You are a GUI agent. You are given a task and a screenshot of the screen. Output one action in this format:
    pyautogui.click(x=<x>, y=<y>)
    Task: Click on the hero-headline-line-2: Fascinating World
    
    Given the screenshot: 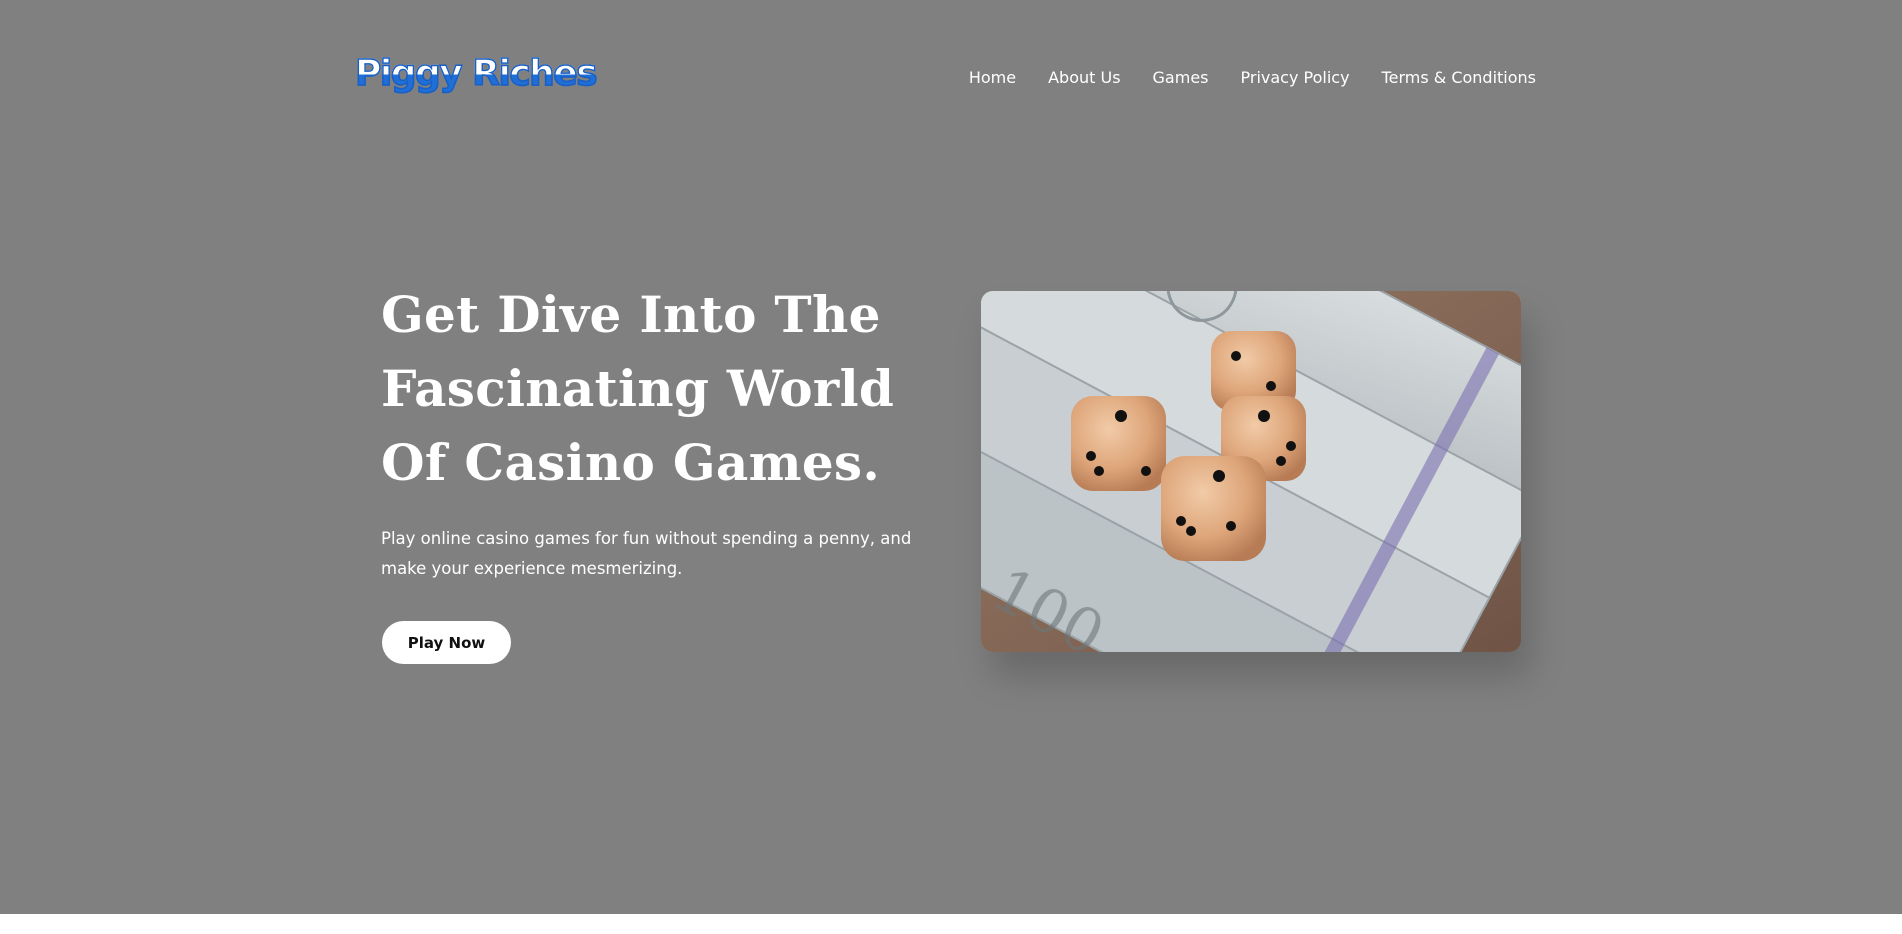 What is the action you would take?
    pyautogui.click(x=638, y=388)
    